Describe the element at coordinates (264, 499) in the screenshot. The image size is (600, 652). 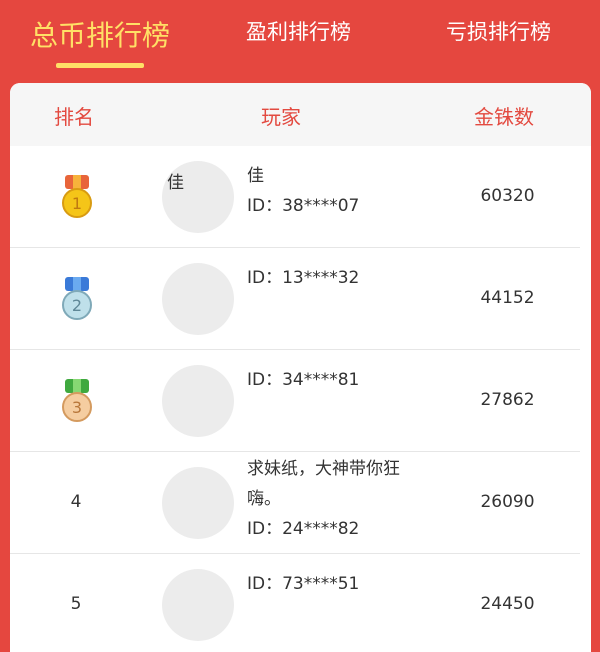
I see `player-name-cont: 嗨。` at that location.